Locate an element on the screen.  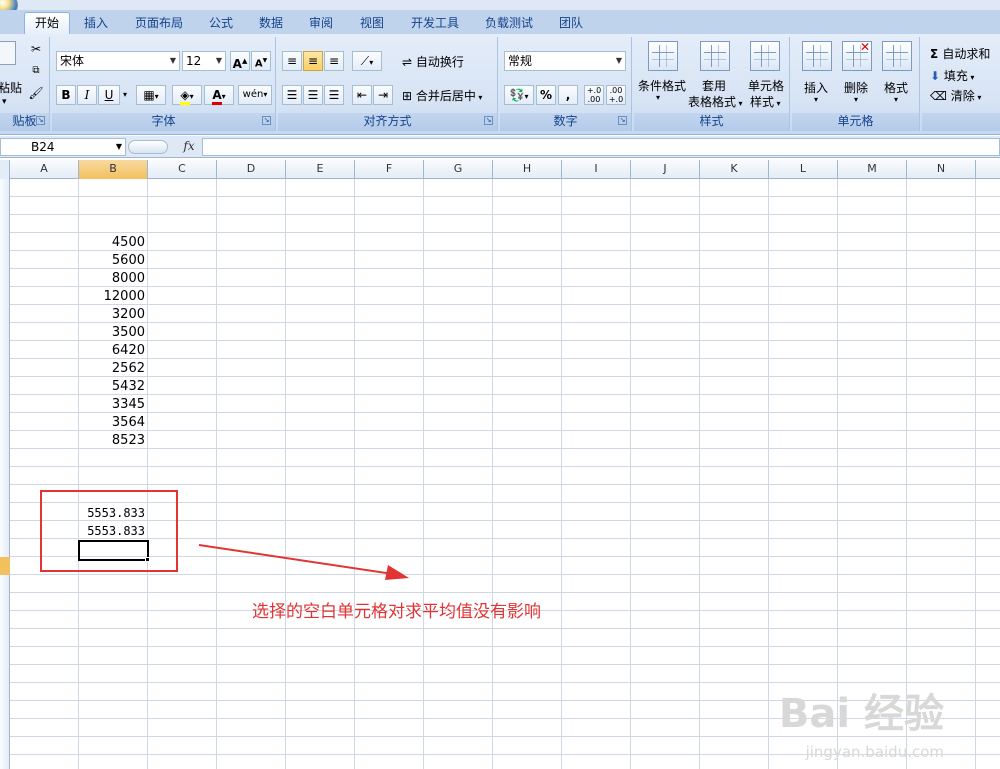
wrap-text-button: ⇌ 自动换行 is located at coordinates (433, 61).